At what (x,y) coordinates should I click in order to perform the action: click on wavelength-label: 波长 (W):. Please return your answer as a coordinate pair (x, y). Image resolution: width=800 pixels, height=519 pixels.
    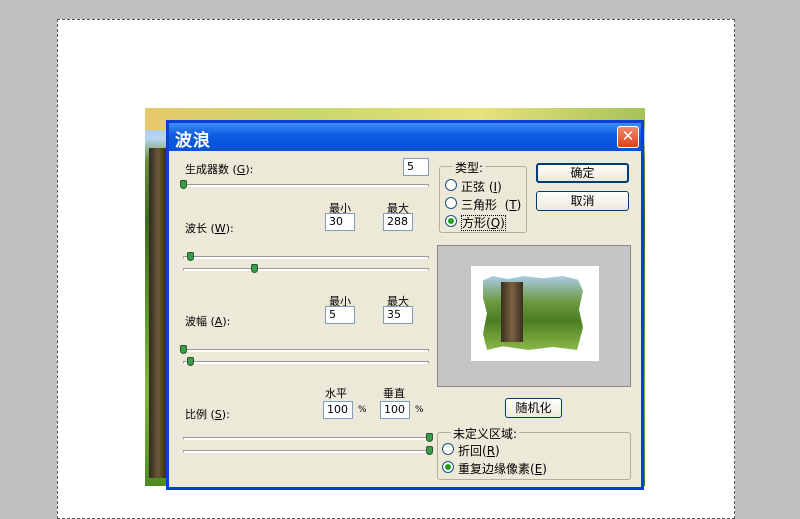
    Looking at the image, I should click on (209, 228).